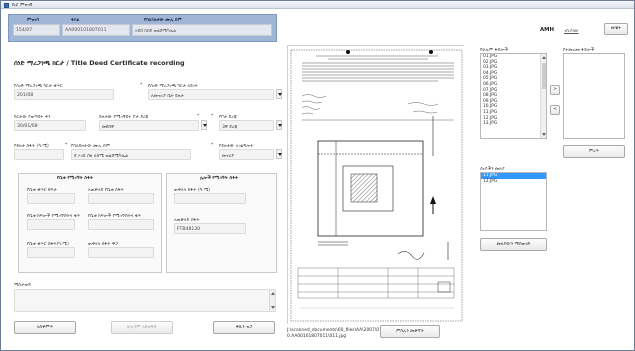 The width and height of the screenshot is (635, 351). Describe the element at coordinates (45, 327) in the screenshot. I see `save-button: አስቀምጥ` at that location.